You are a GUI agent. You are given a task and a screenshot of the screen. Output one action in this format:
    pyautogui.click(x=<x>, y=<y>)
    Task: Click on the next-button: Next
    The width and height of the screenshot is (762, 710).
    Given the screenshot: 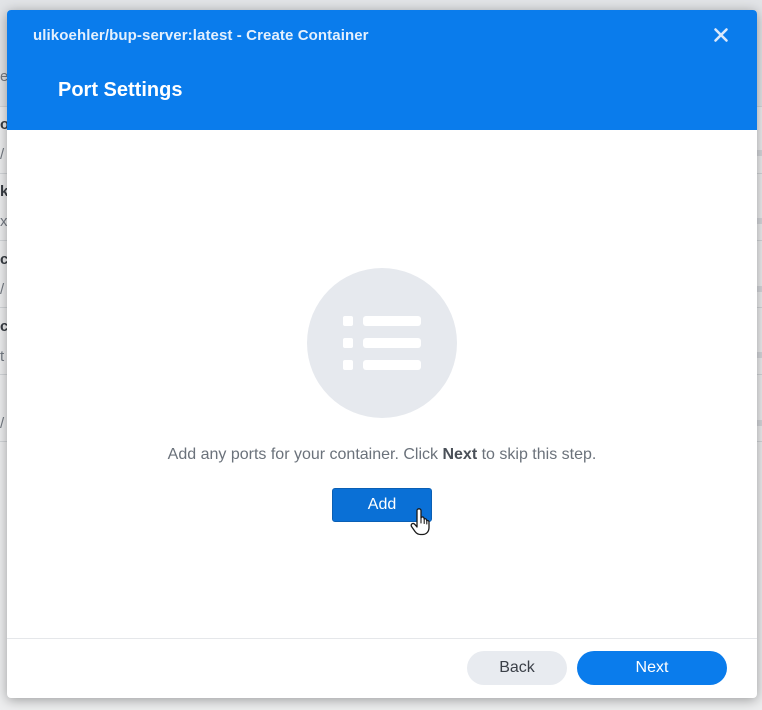 What is the action you would take?
    pyautogui.click(x=652, y=668)
    